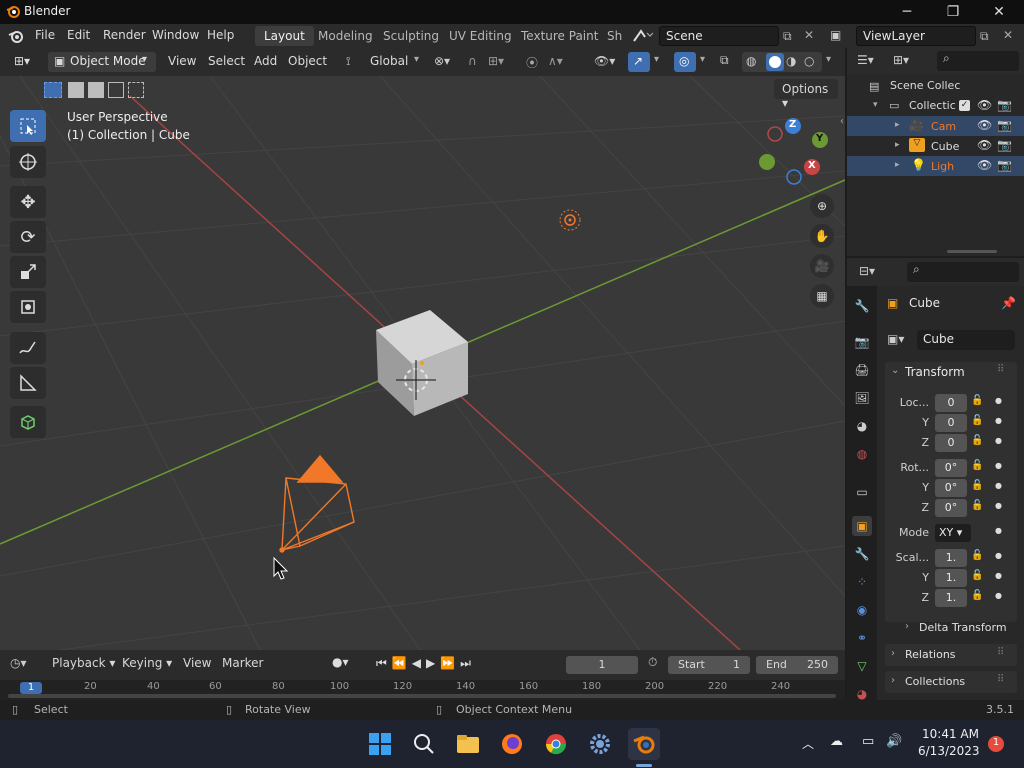  Describe the element at coordinates (935, 681) in the screenshot. I see `collections-header: Collections` at that location.